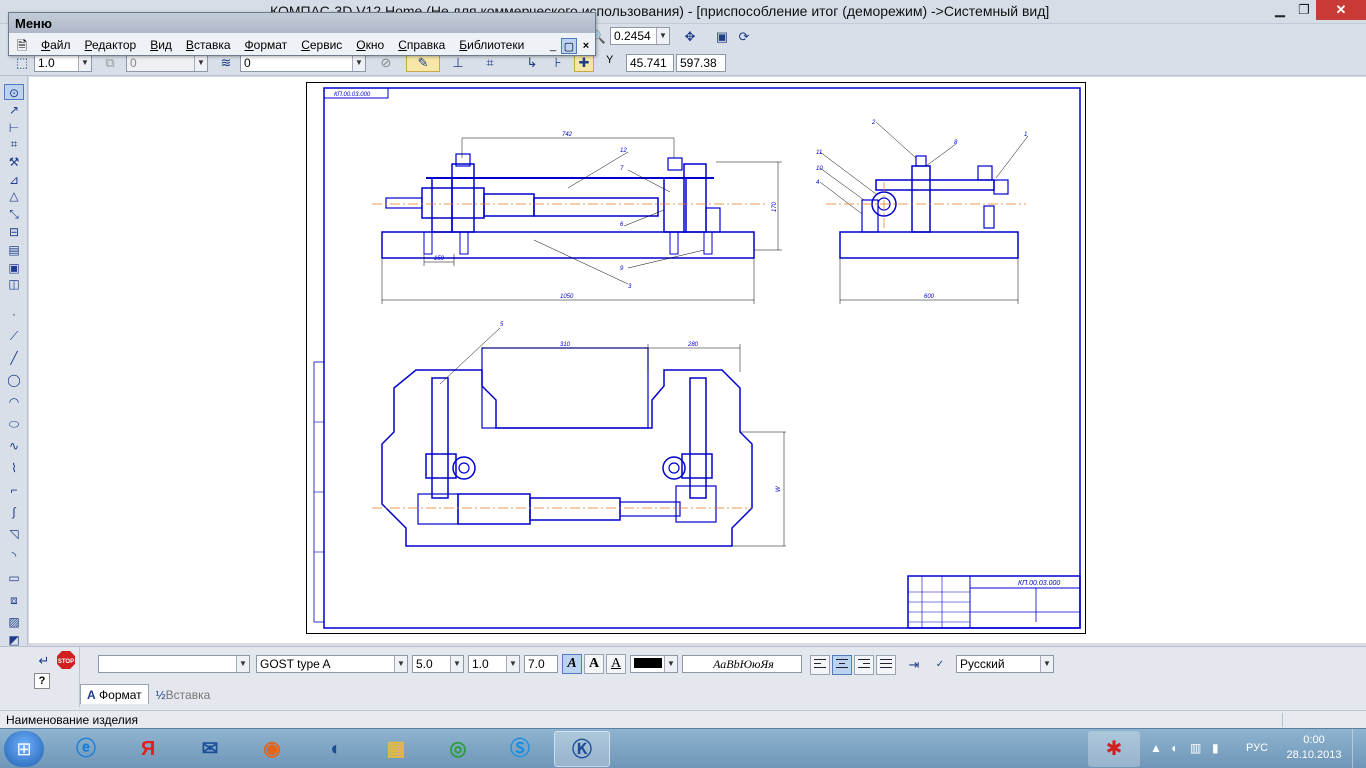 The image size is (1366, 768). What do you see at coordinates (701, 63) in the screenshot?
I see `cursor-y-field: 597.38` at bounding box center [701, 63].